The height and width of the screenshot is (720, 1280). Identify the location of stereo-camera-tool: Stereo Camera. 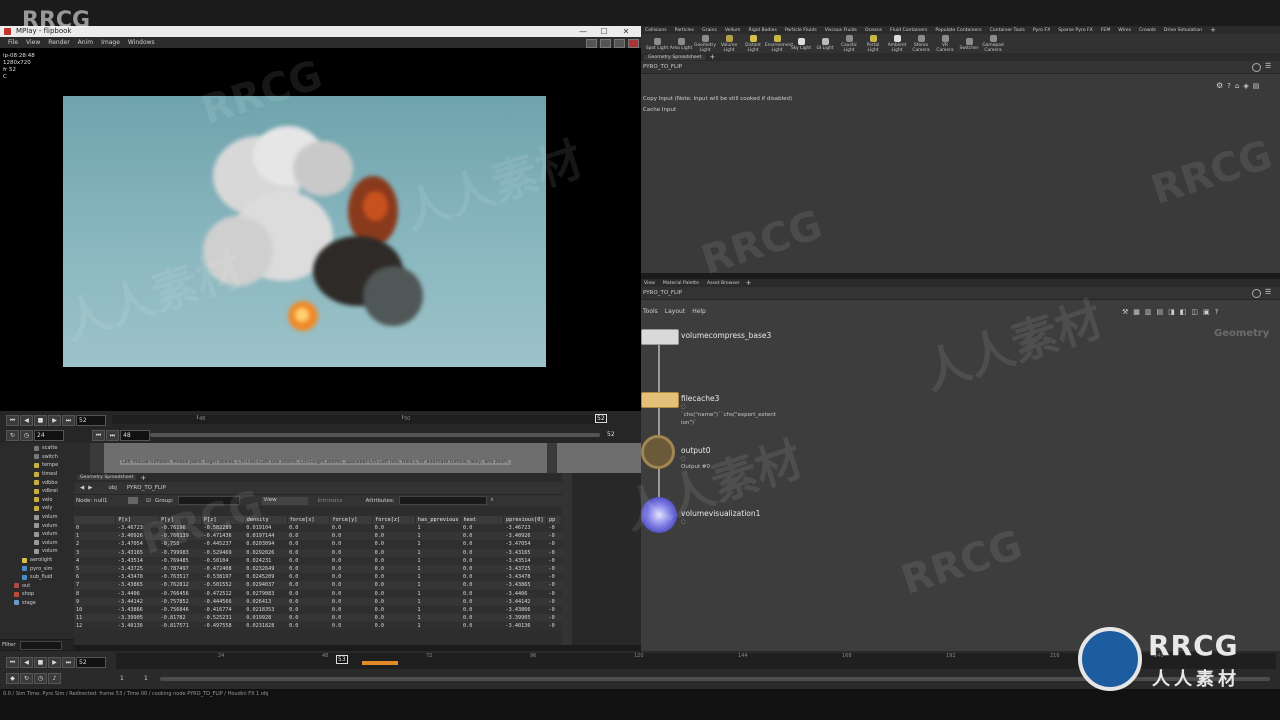
(921, 43).